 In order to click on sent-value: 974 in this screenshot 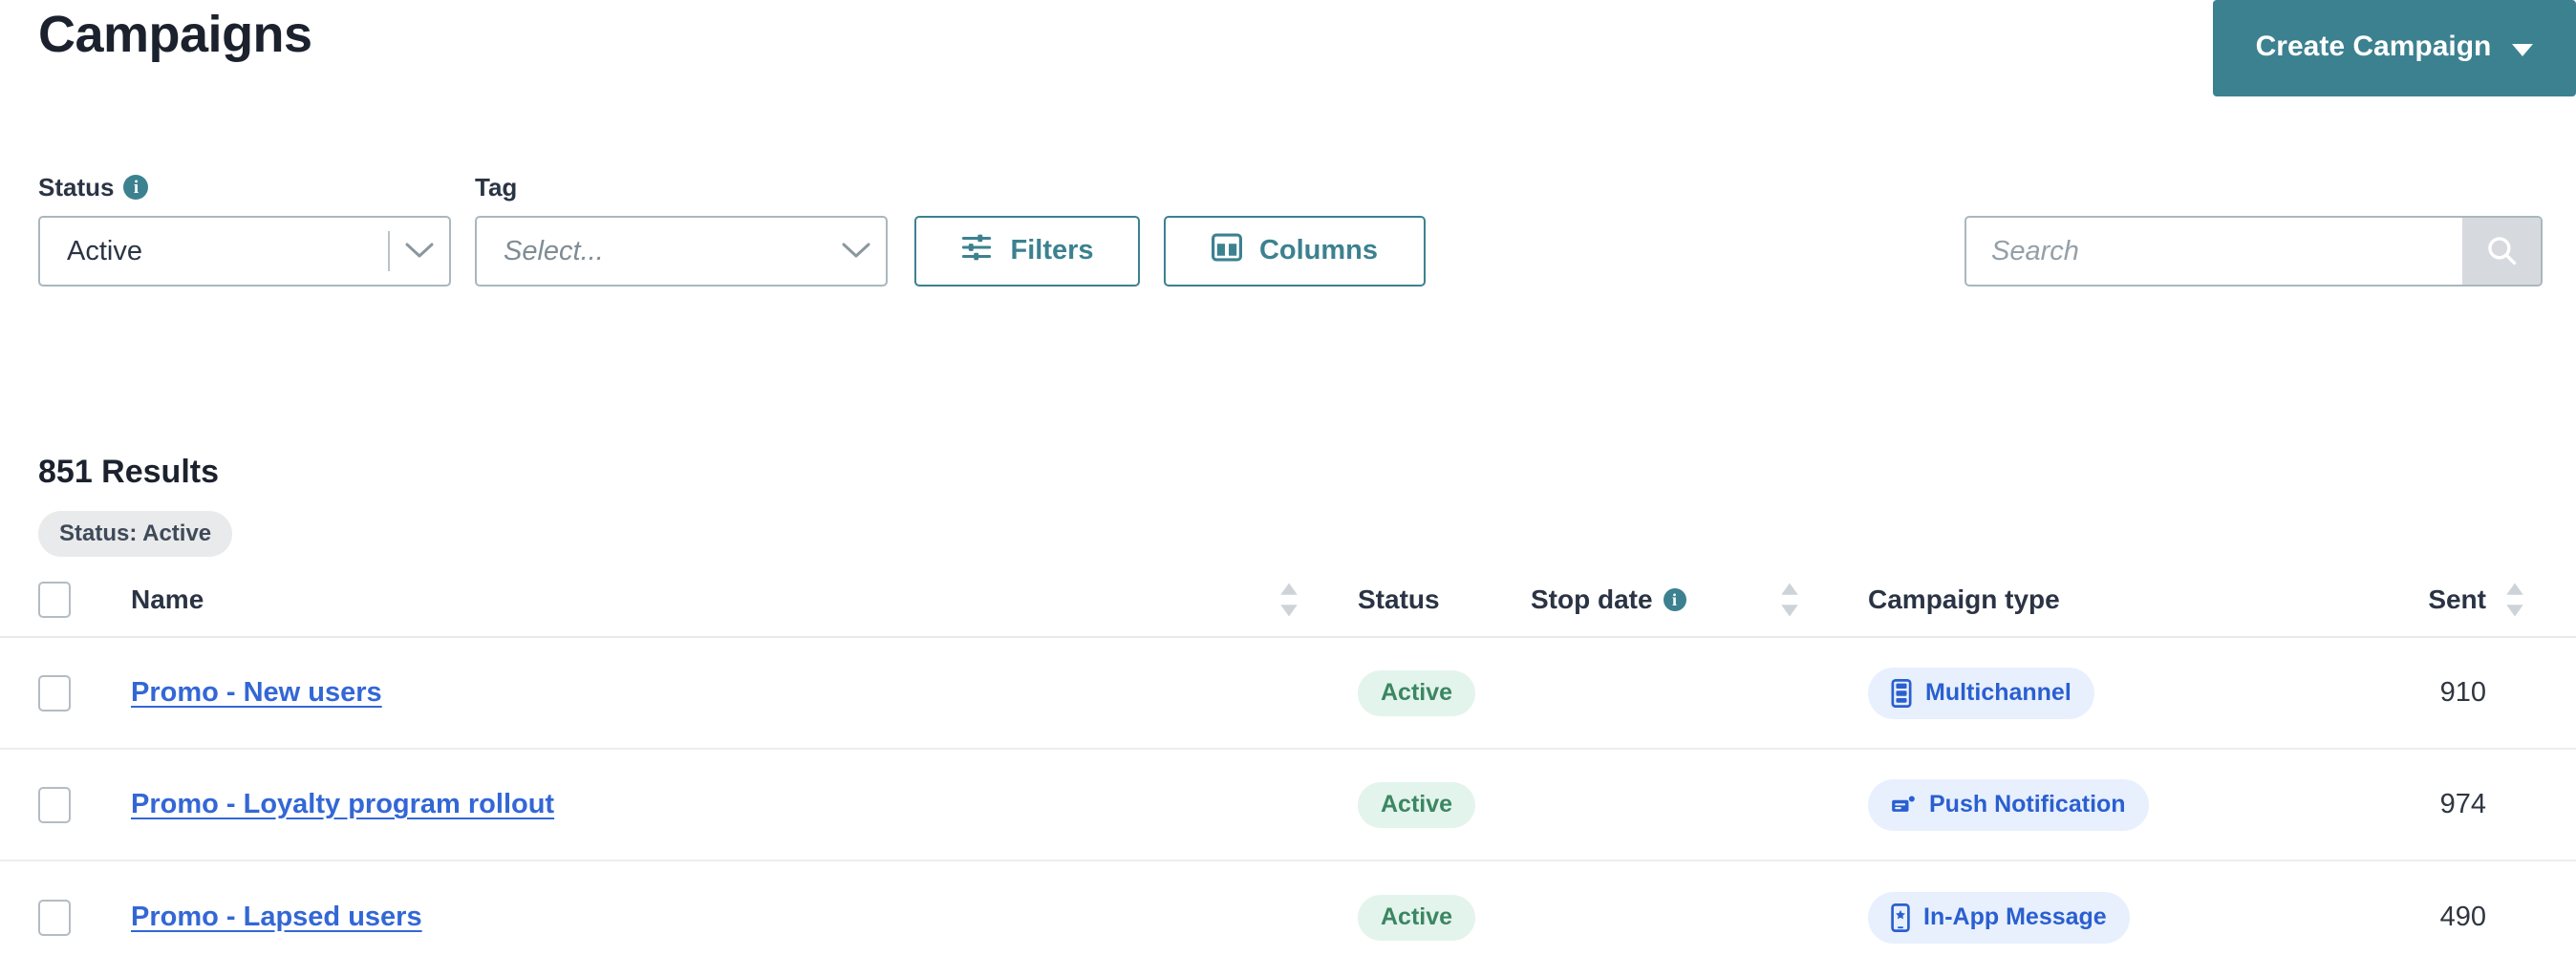, I will do `click(2462, 804)`.